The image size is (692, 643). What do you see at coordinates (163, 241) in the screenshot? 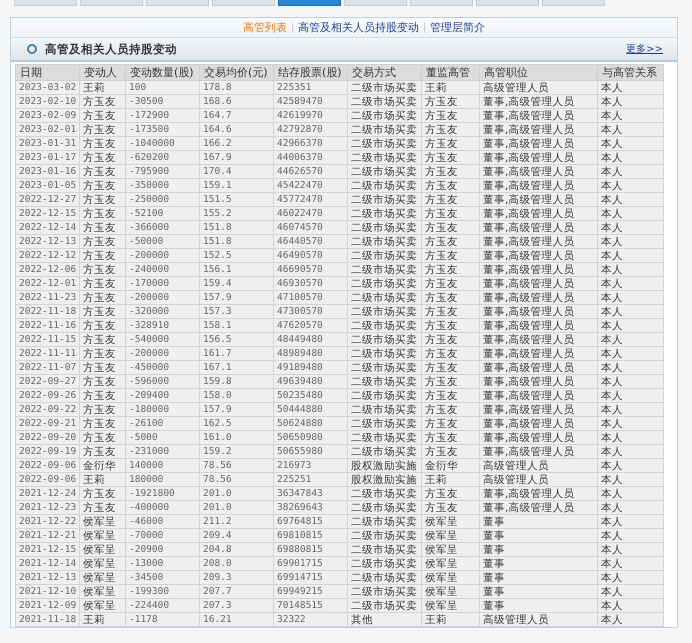
I see `table-cell: -50000` at bounding box center [163, 241].